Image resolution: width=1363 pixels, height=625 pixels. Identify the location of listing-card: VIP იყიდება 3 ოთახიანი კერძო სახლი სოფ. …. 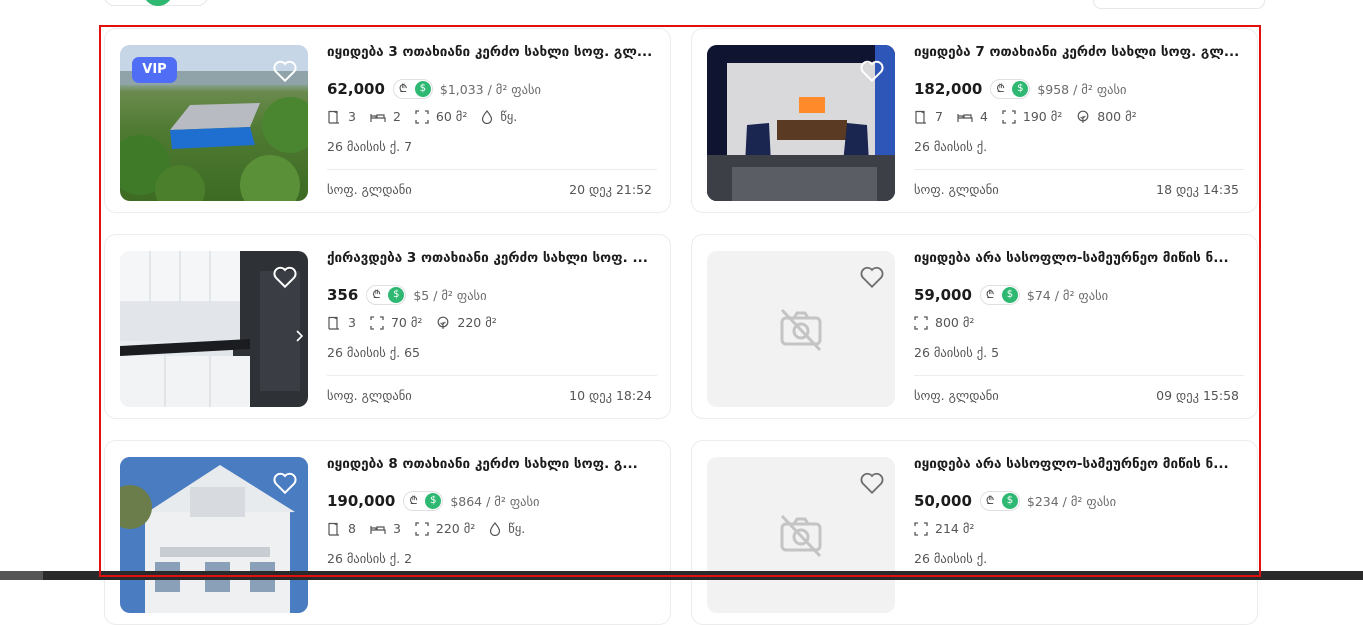
(387, 120).